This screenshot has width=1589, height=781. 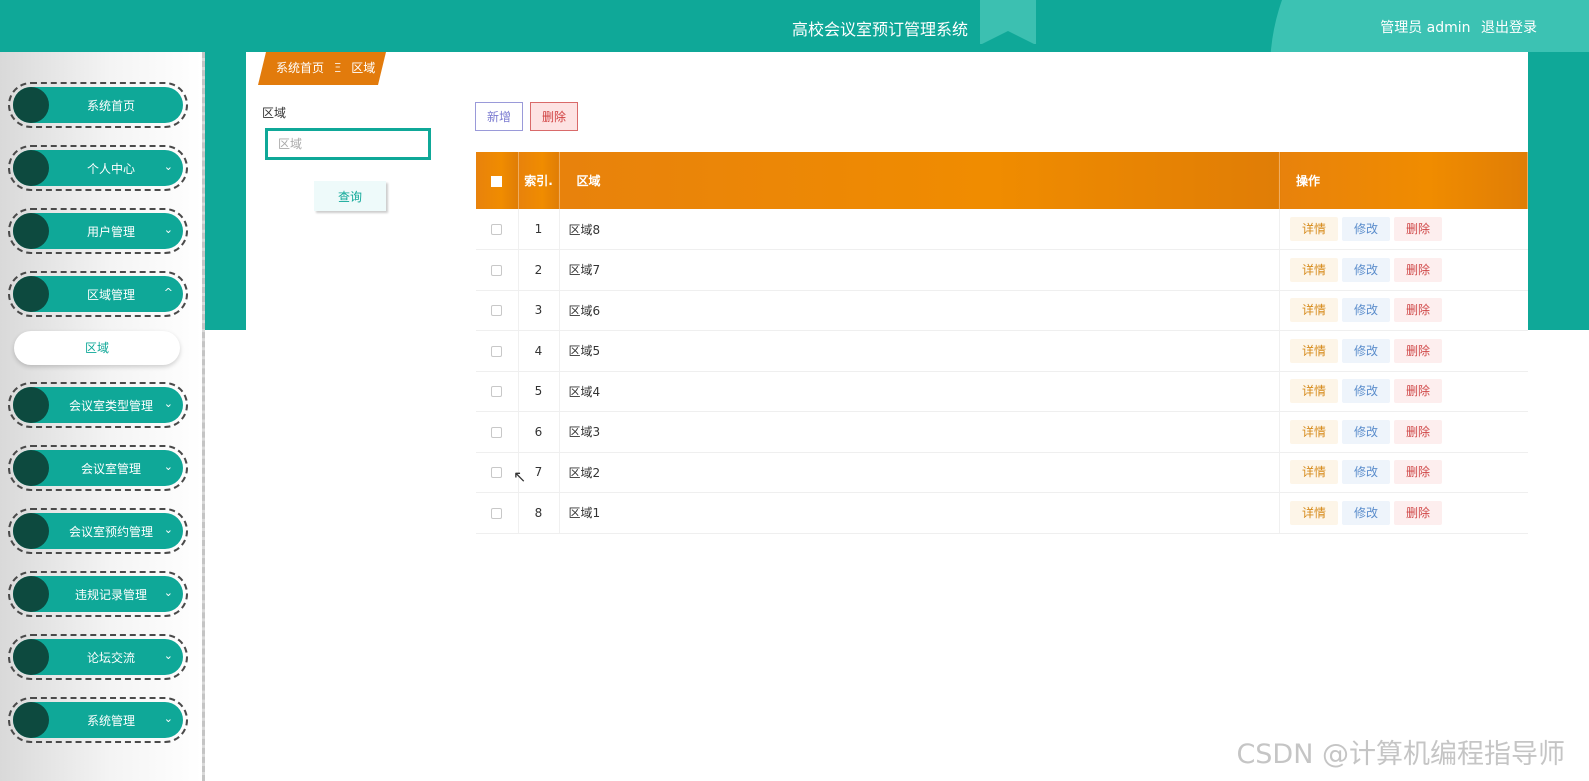 What do you see at coordinates (539, 351) in the screenshot?
I see `row-index: 4` at bounding box center [539, 351].